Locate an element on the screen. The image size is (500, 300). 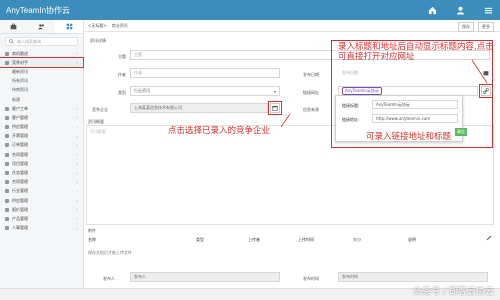
sidebar-item-label: 最新资讯 is located at coordinates (20, 71).